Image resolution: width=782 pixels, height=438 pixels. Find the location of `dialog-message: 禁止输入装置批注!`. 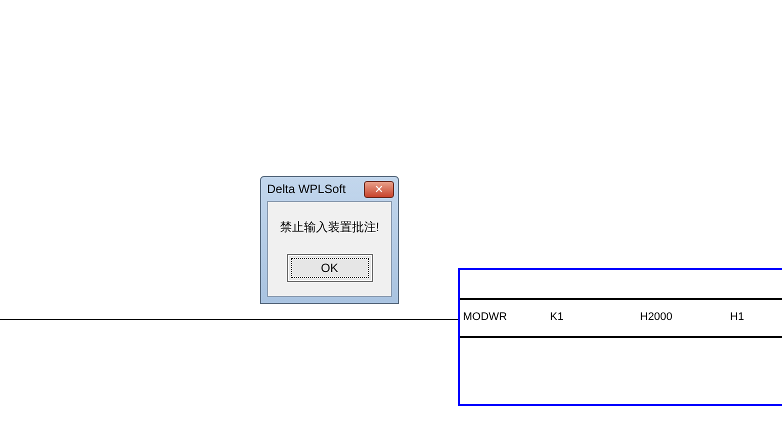

dialog-message: 禁止输入装置批注! is located at coordinates (330, 227).